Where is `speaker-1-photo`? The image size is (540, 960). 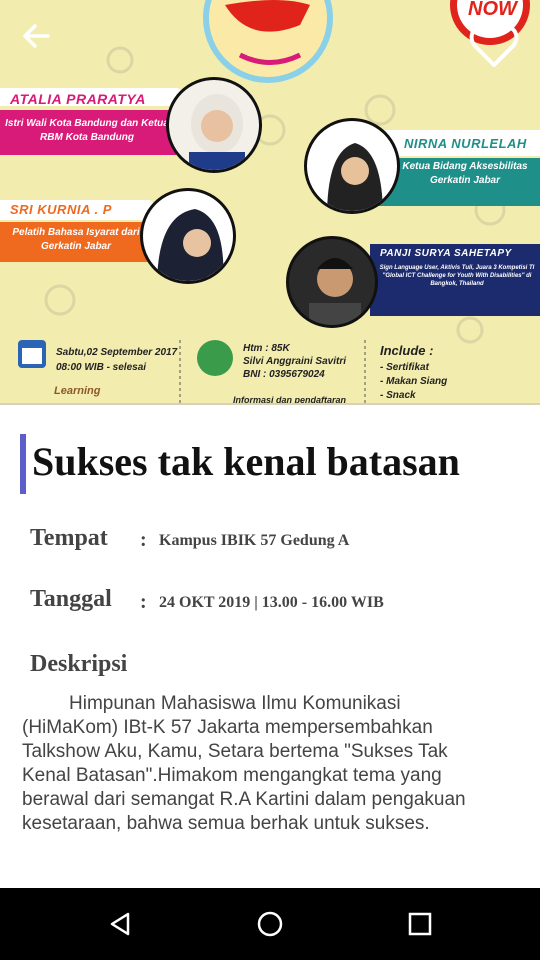 speaker-1-photo is located at coordinates (214, 125).